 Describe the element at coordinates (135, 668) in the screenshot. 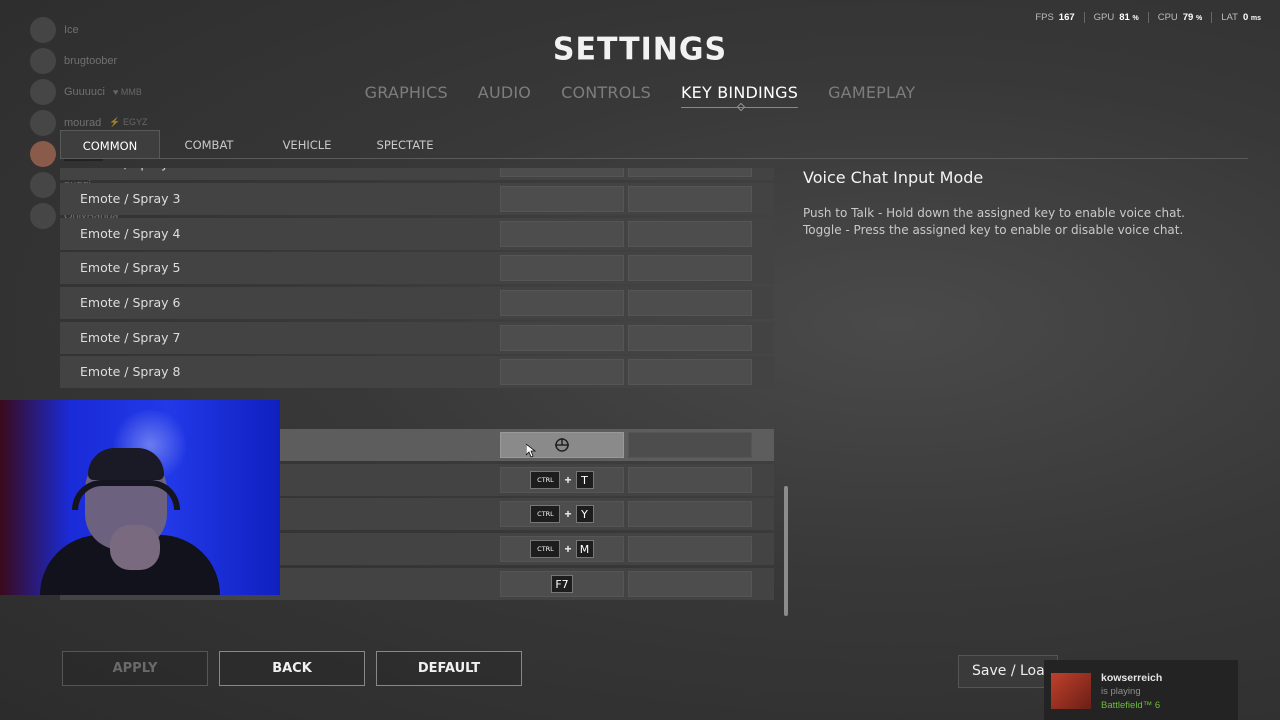

I see `apply-button: APPLY` at that location.